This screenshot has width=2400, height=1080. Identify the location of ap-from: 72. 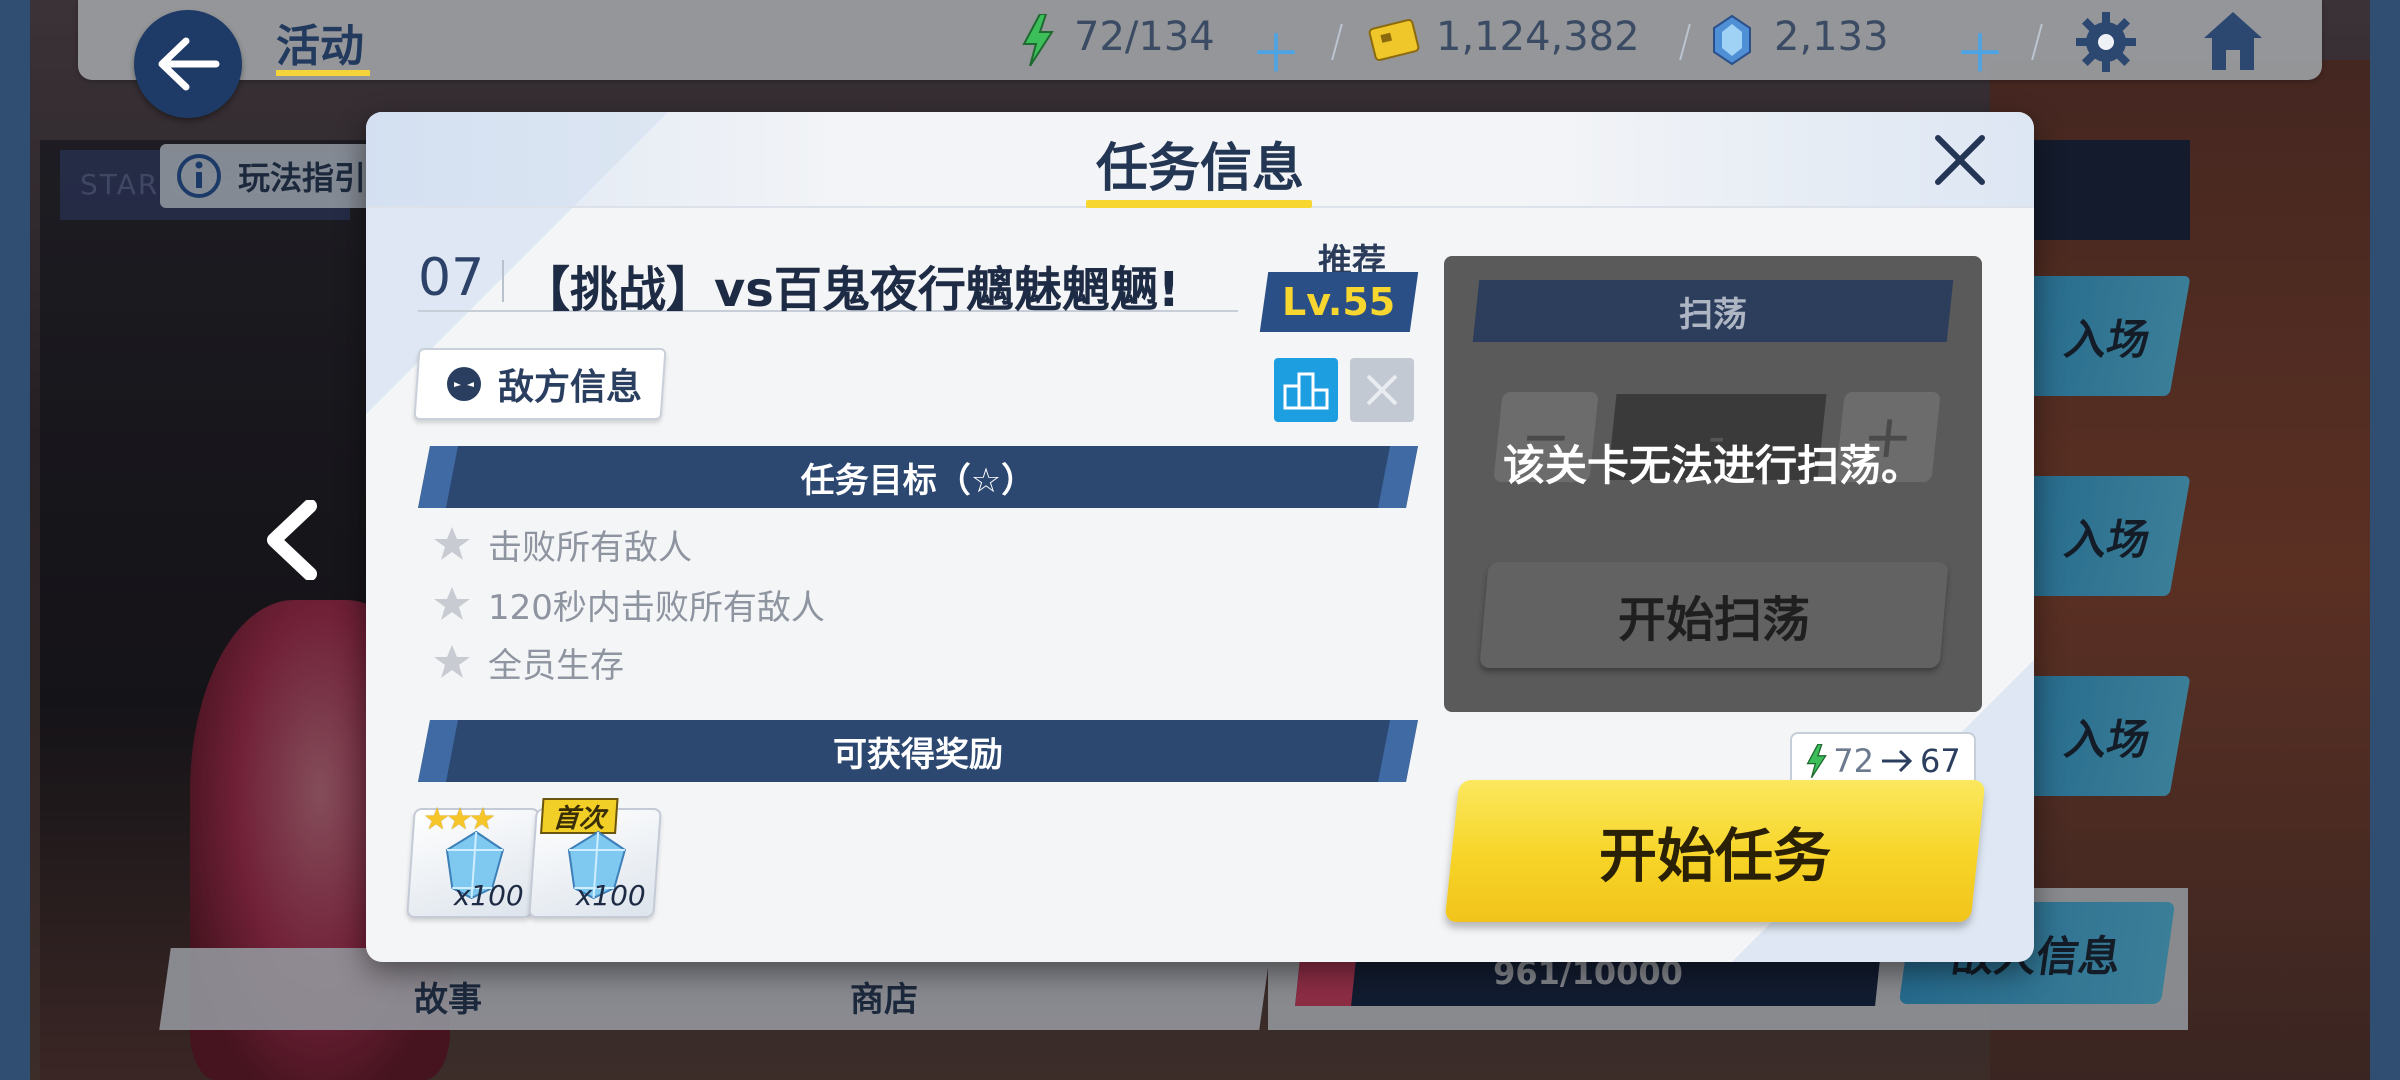
(1853, 761).